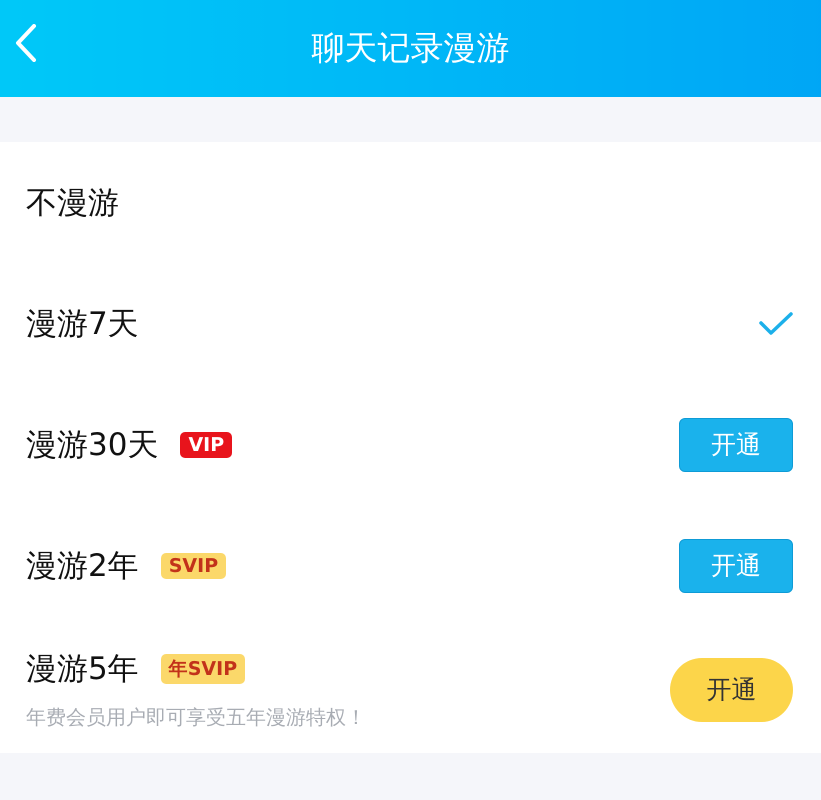 The width and height of the screenshot is (821, 800). What do you see at coordinates (203, 669) in the screenshot?
I see `membership-badge: 年SVIP` at bounding box center [203, 669].